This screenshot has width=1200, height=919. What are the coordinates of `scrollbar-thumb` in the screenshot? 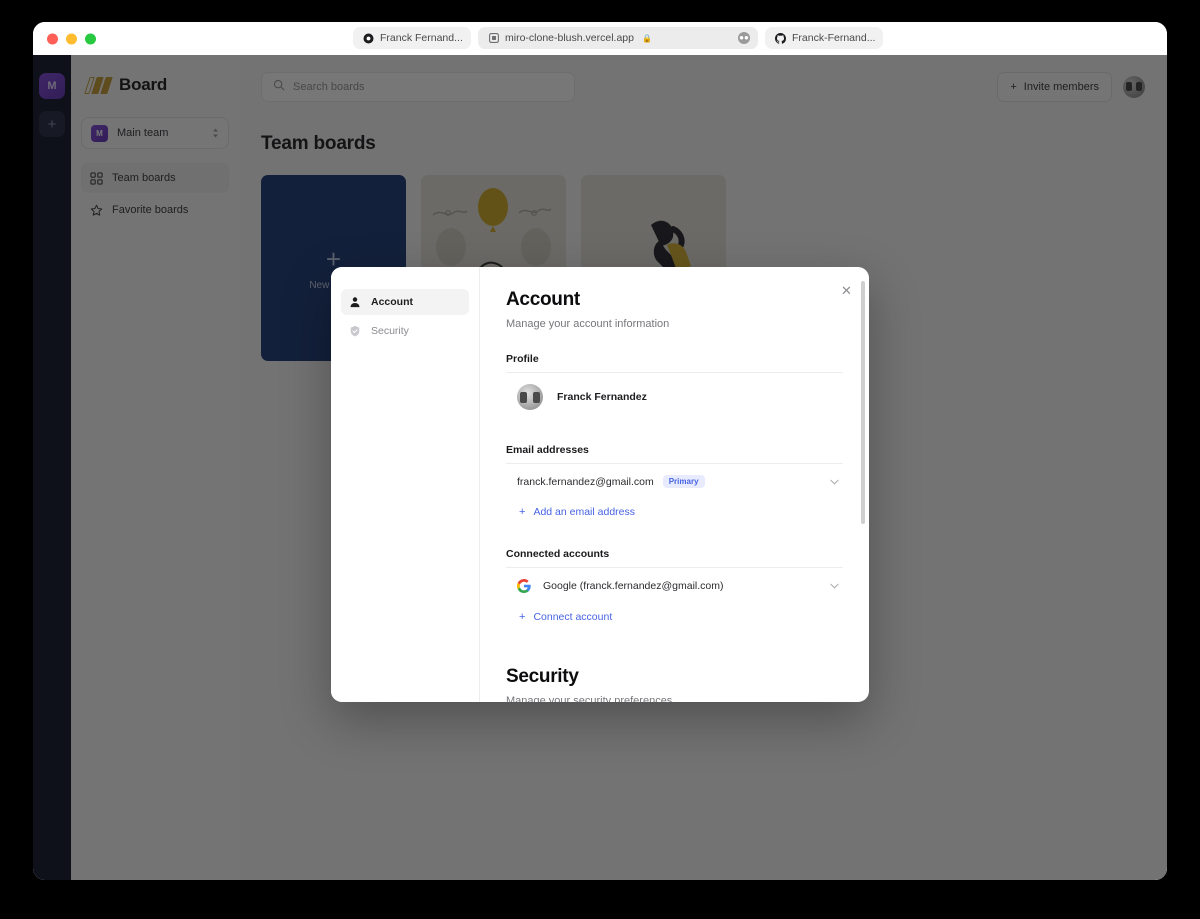 It's located at (863, 402).